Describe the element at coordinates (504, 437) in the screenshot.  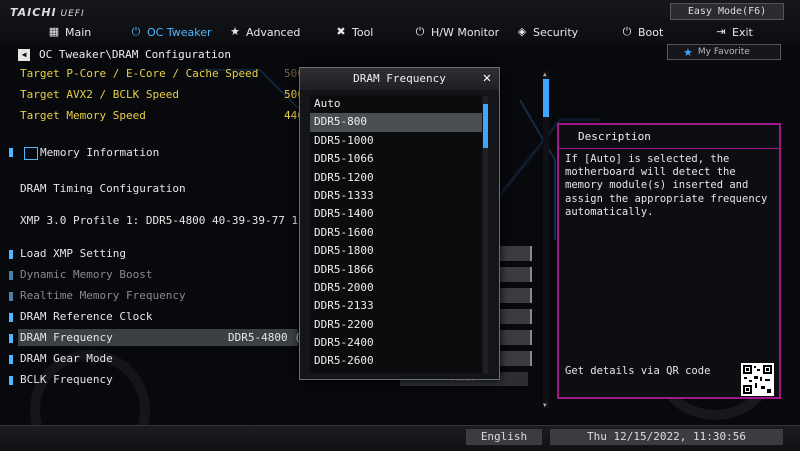
I see `language-button: English` at that location.